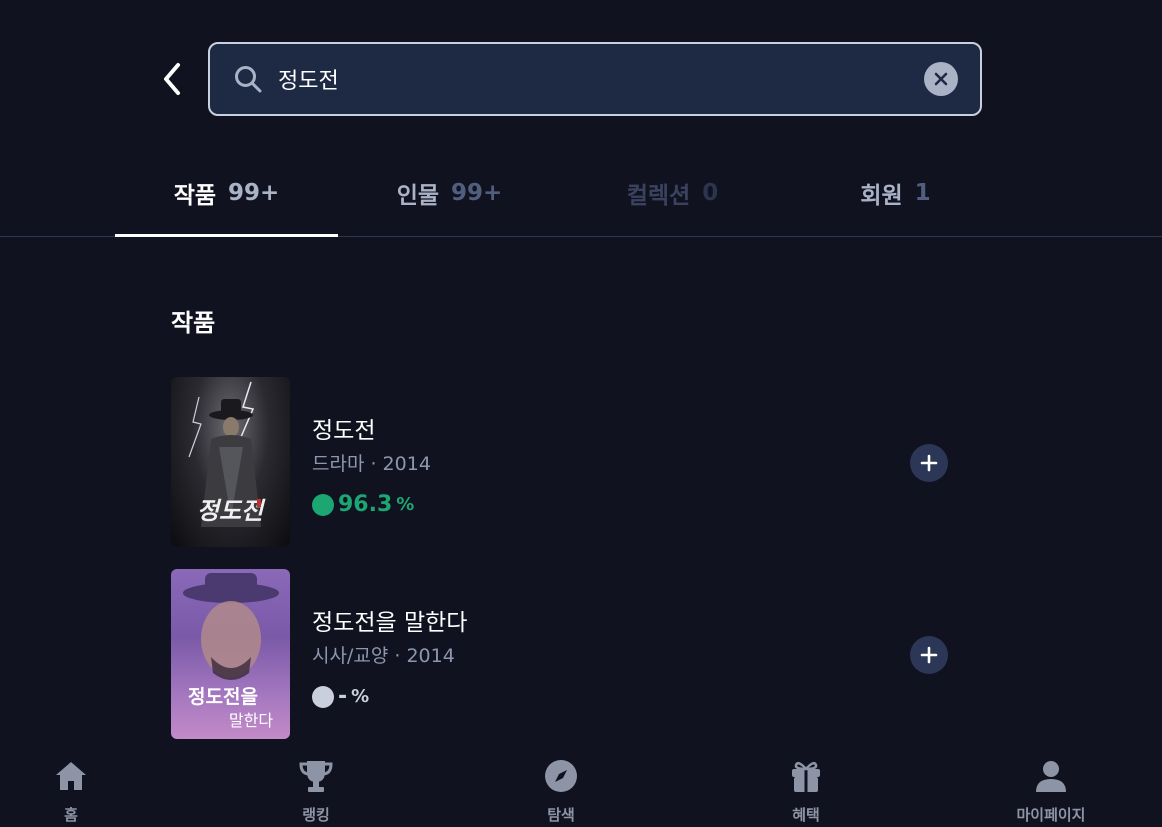 Image resolution: width=1162 pixels, height=827 pixels. I want to click on gift-icon, so click(806, 776).